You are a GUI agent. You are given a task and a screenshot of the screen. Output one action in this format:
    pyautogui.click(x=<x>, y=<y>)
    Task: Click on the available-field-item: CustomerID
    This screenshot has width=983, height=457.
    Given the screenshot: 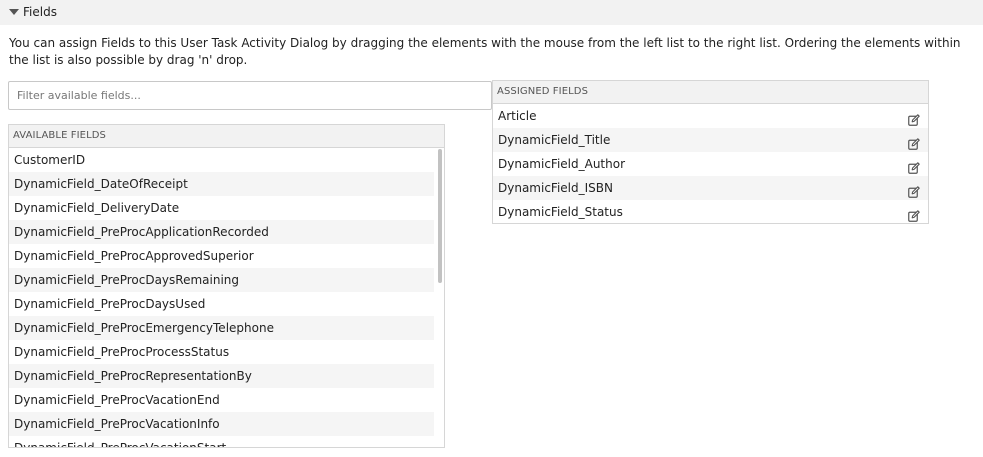 What is the action you would take?
    pyautogui.click(x=221, y=160)
    